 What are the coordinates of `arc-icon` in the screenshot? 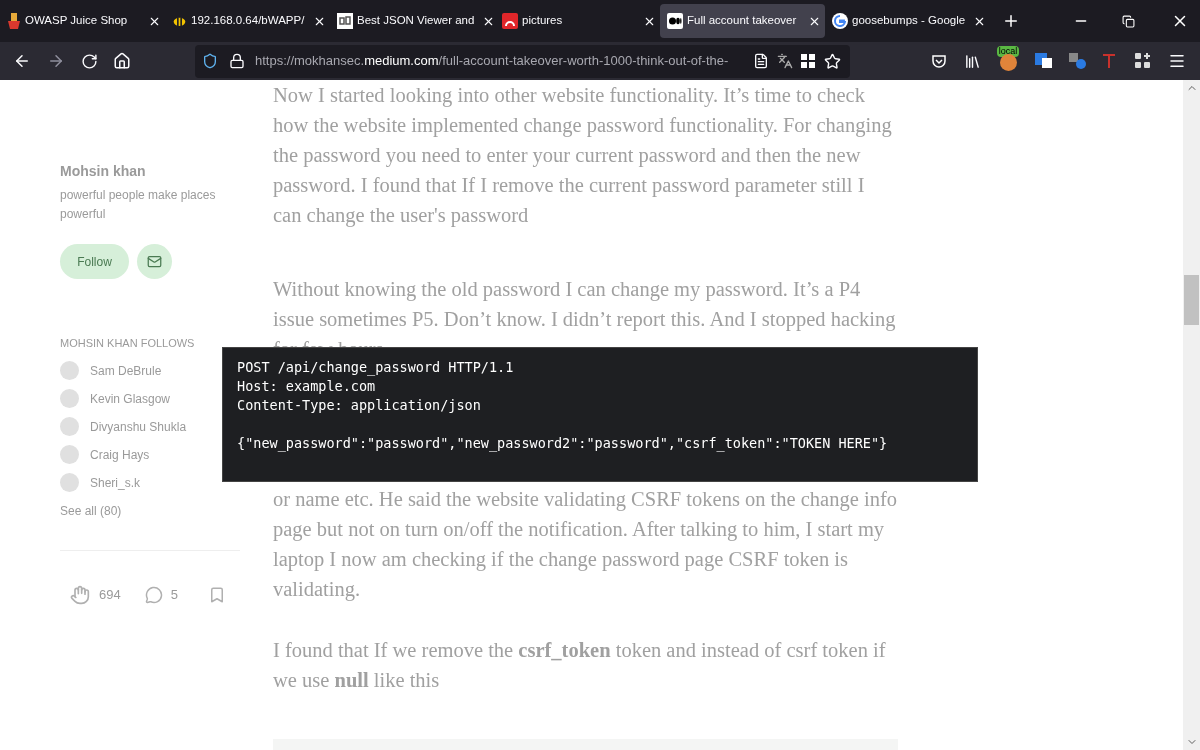 It's located at (510, 21).